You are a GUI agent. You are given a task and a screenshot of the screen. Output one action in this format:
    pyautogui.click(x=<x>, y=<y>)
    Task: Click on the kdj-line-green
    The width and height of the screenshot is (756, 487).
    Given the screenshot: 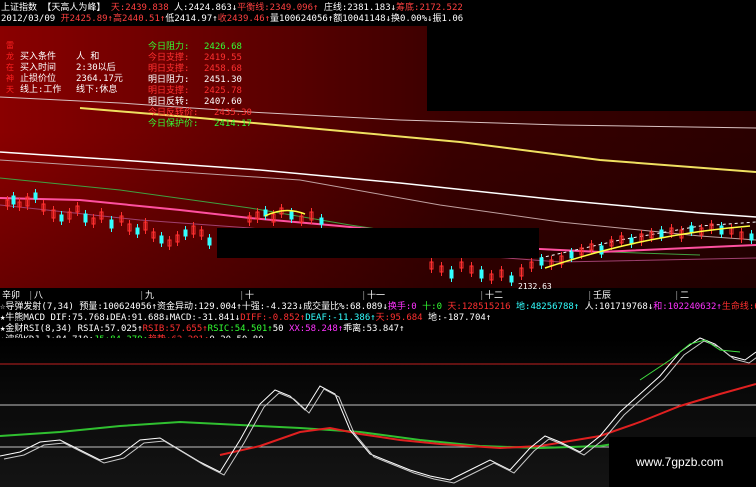 What is the action you would take?
    pyautogui.click(x=320, y=435)
    